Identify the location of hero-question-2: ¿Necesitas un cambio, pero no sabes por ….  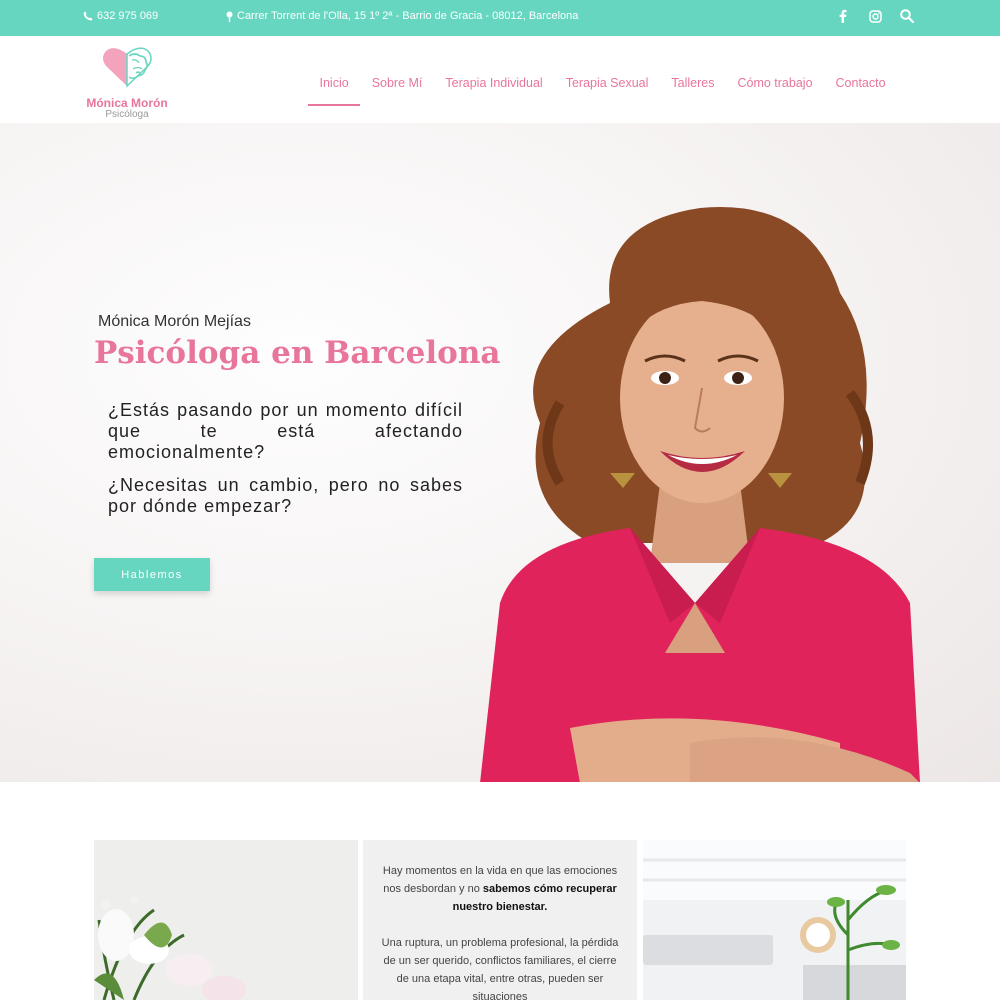
(285, 495).